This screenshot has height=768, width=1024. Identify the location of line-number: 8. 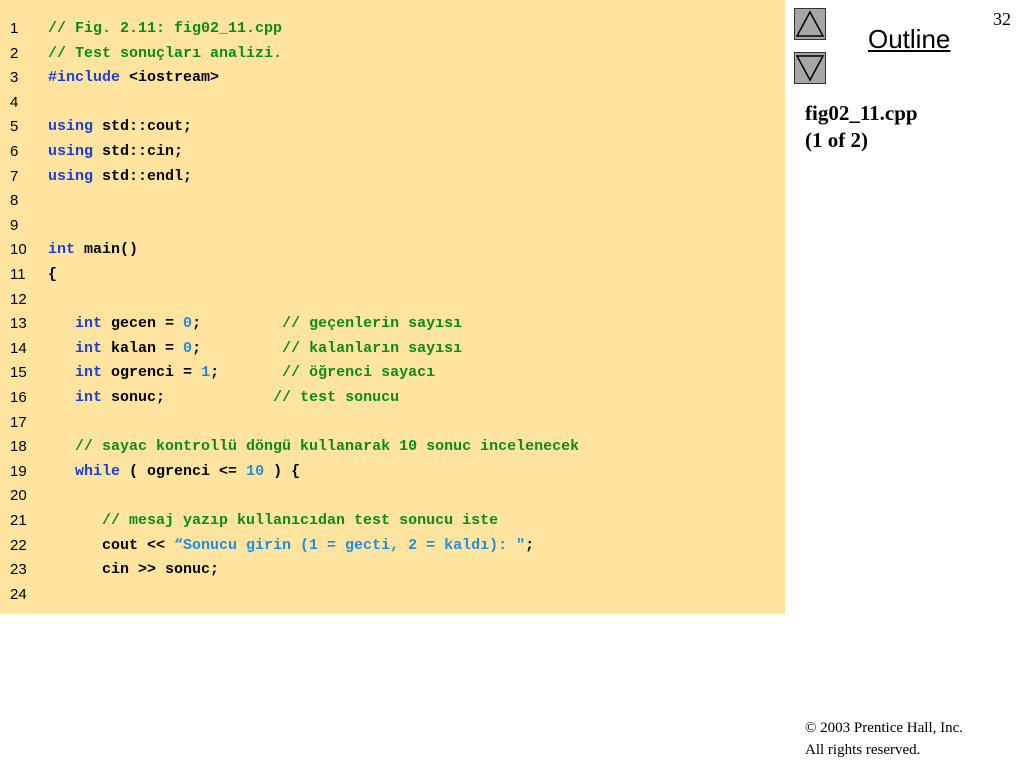
(14, 201).